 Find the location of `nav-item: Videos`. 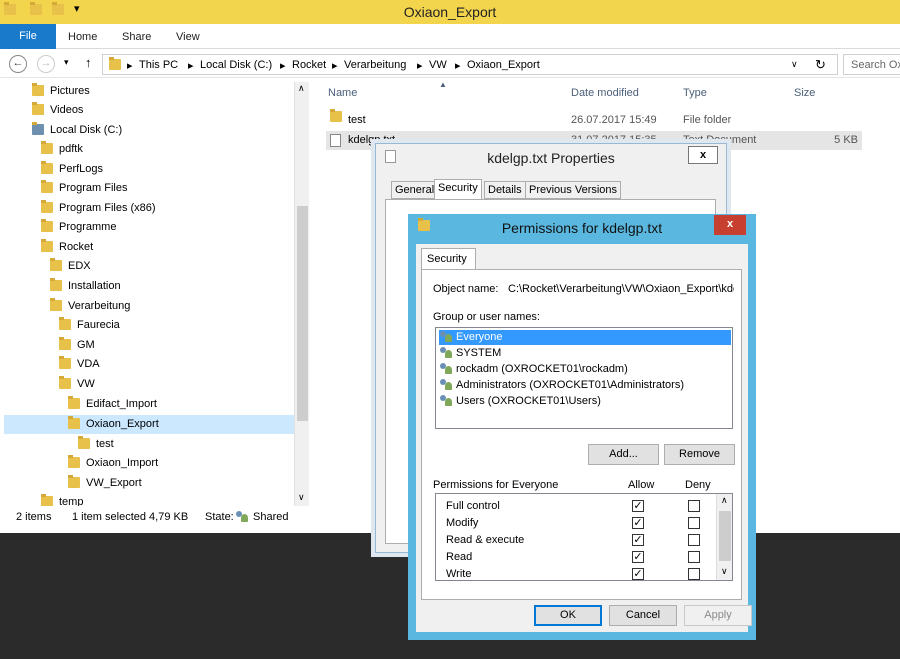

nav-item: Videos is located at coordinates (57, 110).